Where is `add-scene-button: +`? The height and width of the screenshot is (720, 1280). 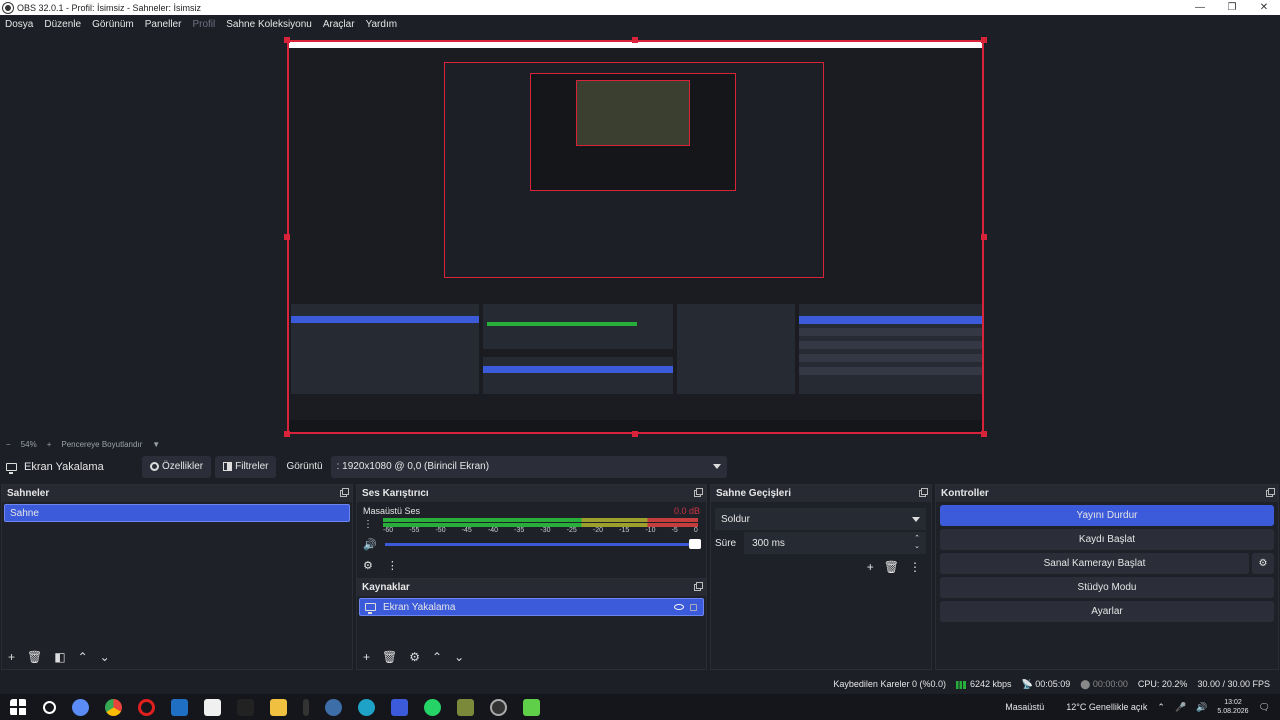 add-scene-button: + is located at coordinates (11, 657).